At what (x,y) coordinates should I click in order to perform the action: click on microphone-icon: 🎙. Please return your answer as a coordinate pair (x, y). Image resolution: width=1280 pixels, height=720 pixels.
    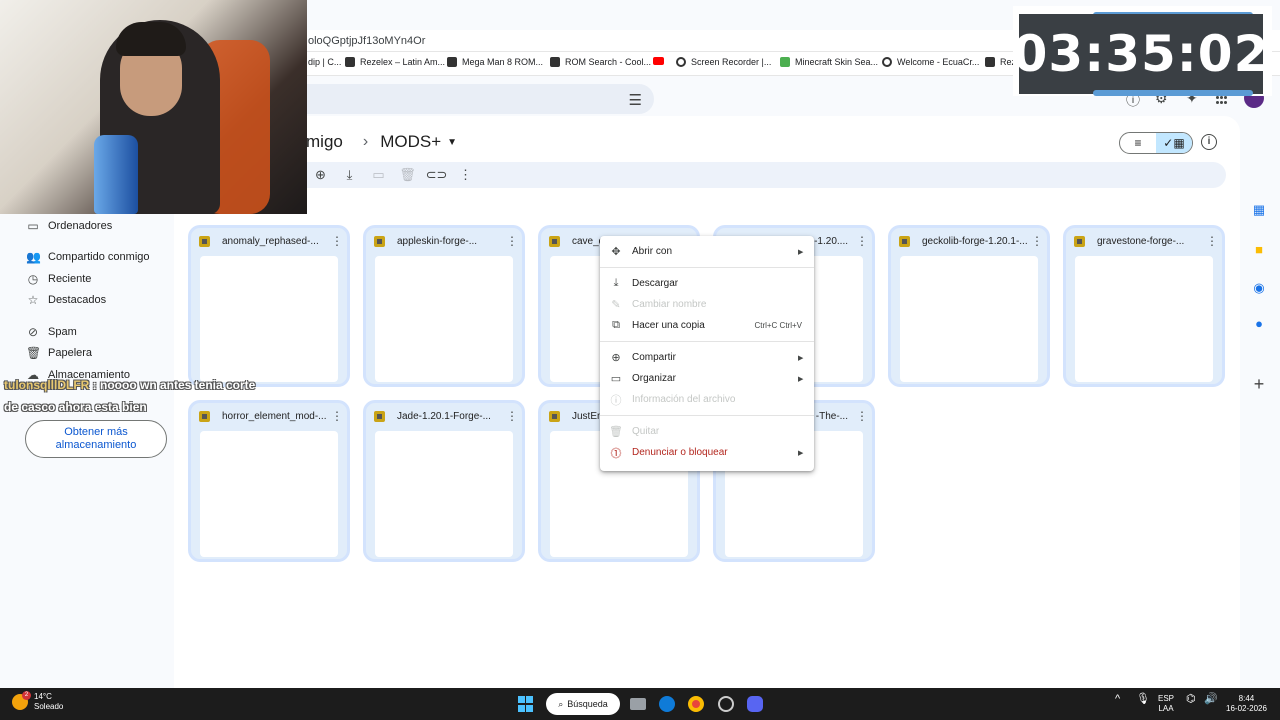
    Looking at the image, I should click on (1143, 699).